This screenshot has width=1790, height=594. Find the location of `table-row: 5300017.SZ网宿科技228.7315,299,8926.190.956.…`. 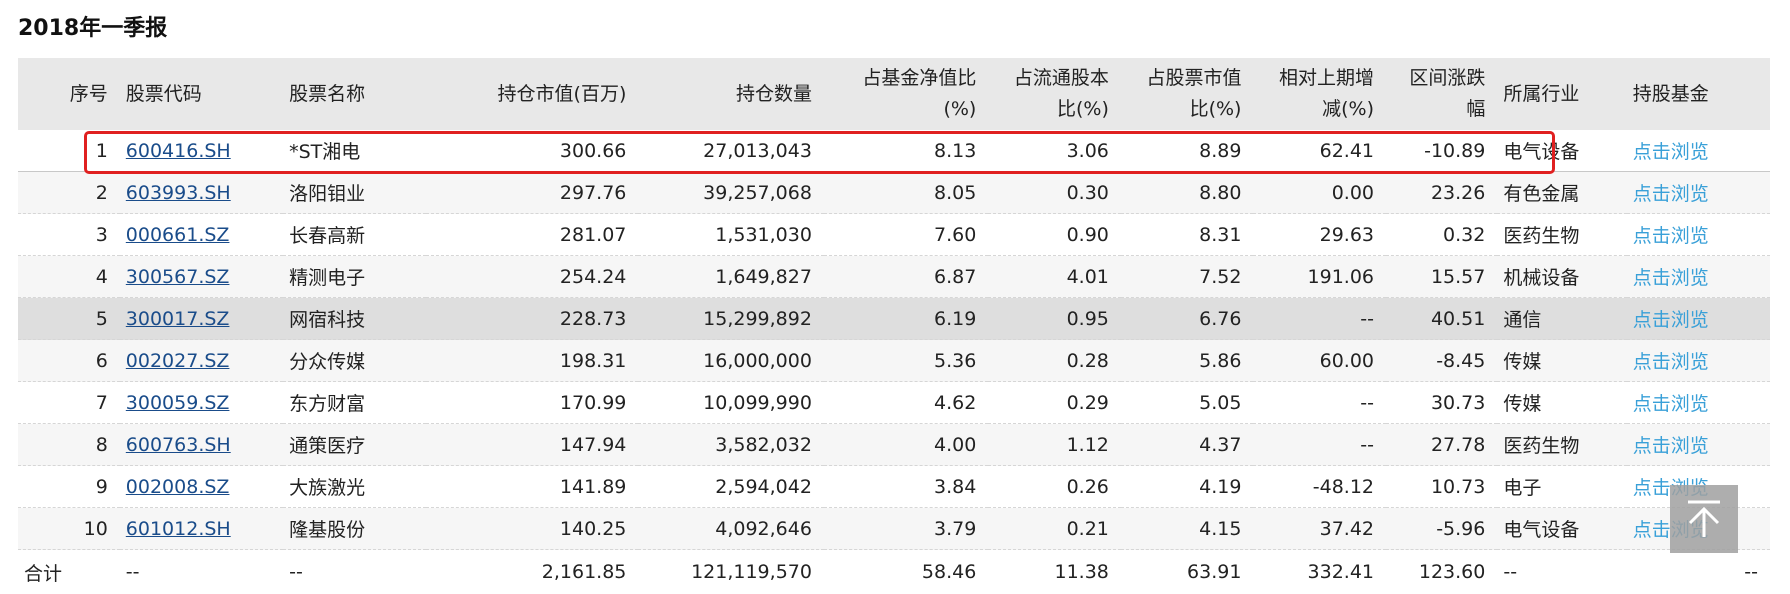

table-row: 5300017.SZ网宿科技228.7315,299,8926.190.956.… is located at coordinates (894, 319).